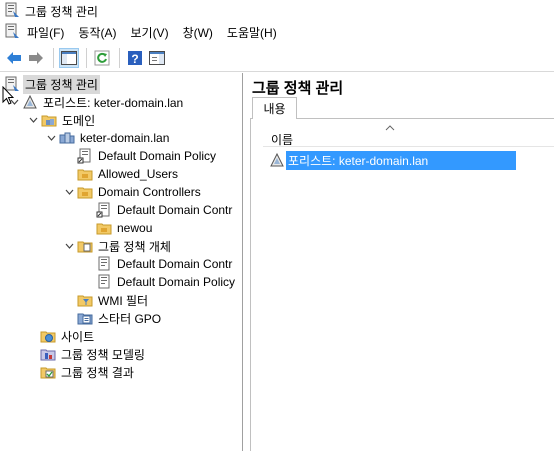 The height and width of the screenshot is (451, 554). What do you see at coordinates (48, 354) in the screenshot?
I see `modeling-icon` at bounding box center [48, 354].